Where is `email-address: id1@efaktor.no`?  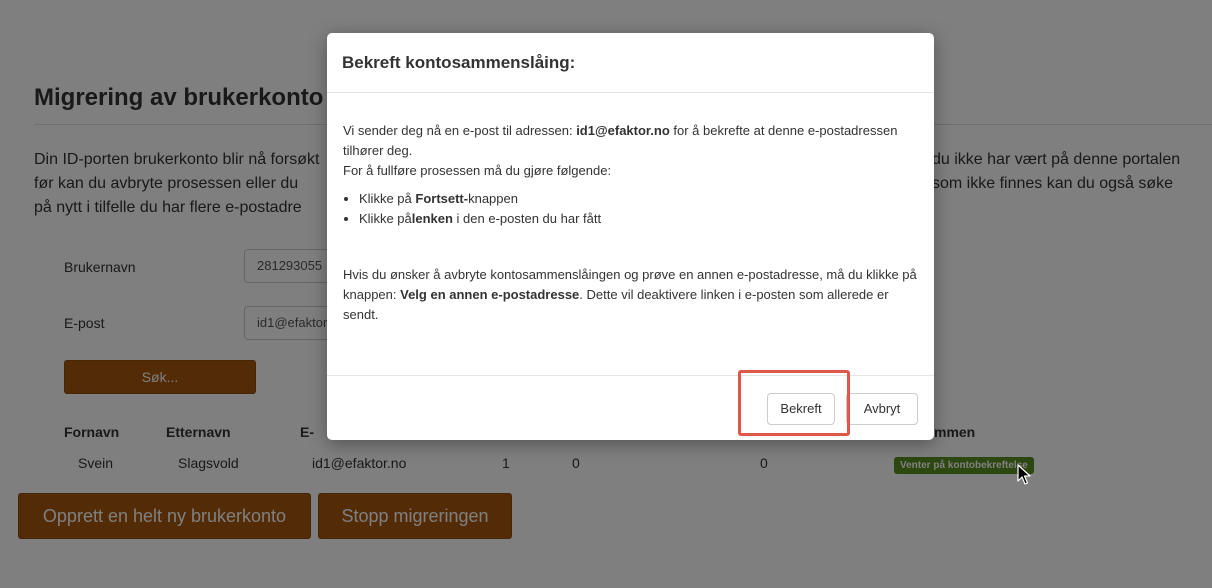
email-address: id1@efaktor.no is located at coordinates (623, 130).